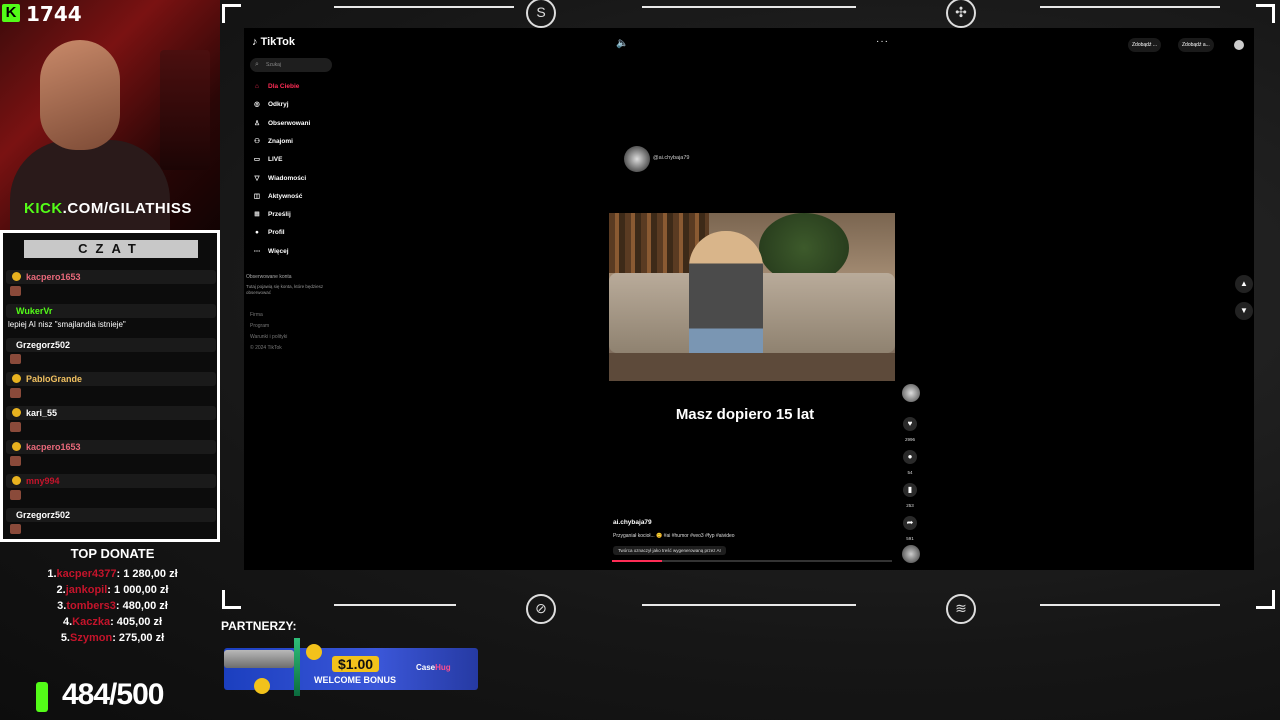 This screenshot has height=720, width=1280. Describe the element at coordinates (257, 105) in the screenshot. I see `compass-icon: ◎` at that location.